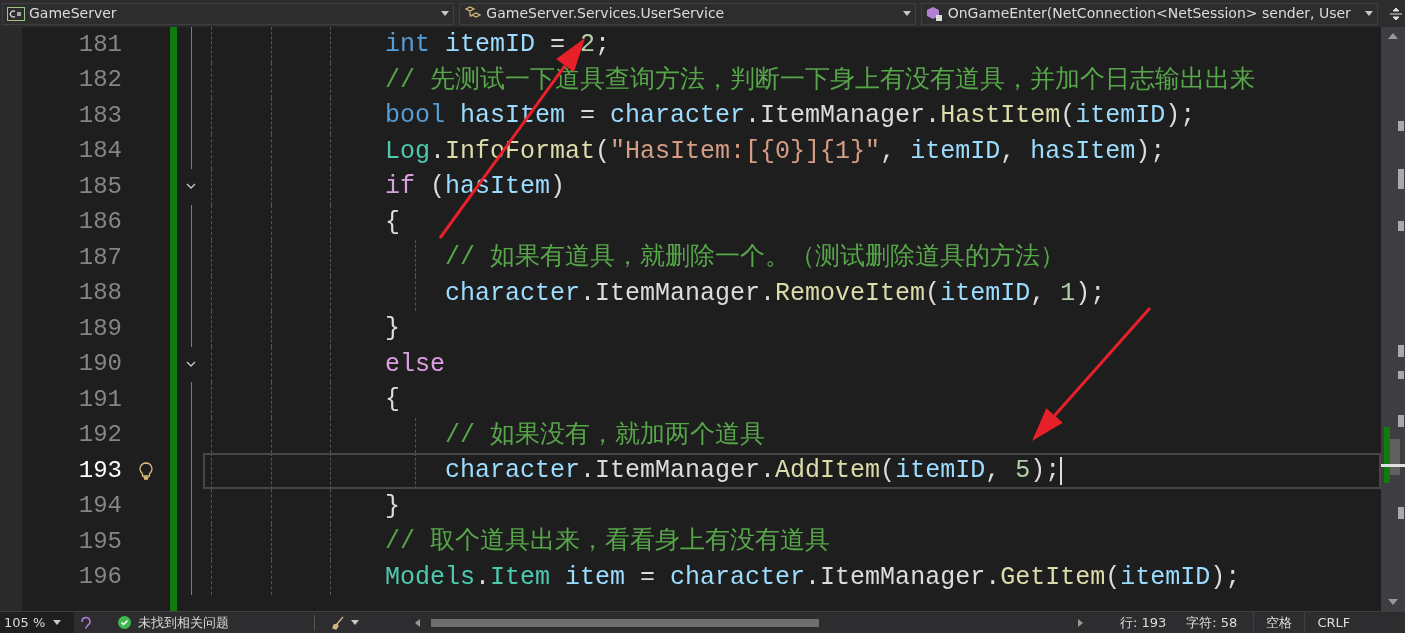  What do you see at coordinates (498, 45) in the screenshot?
I see `code-line: int itemID = 2;` at bounding box center [498, 45].